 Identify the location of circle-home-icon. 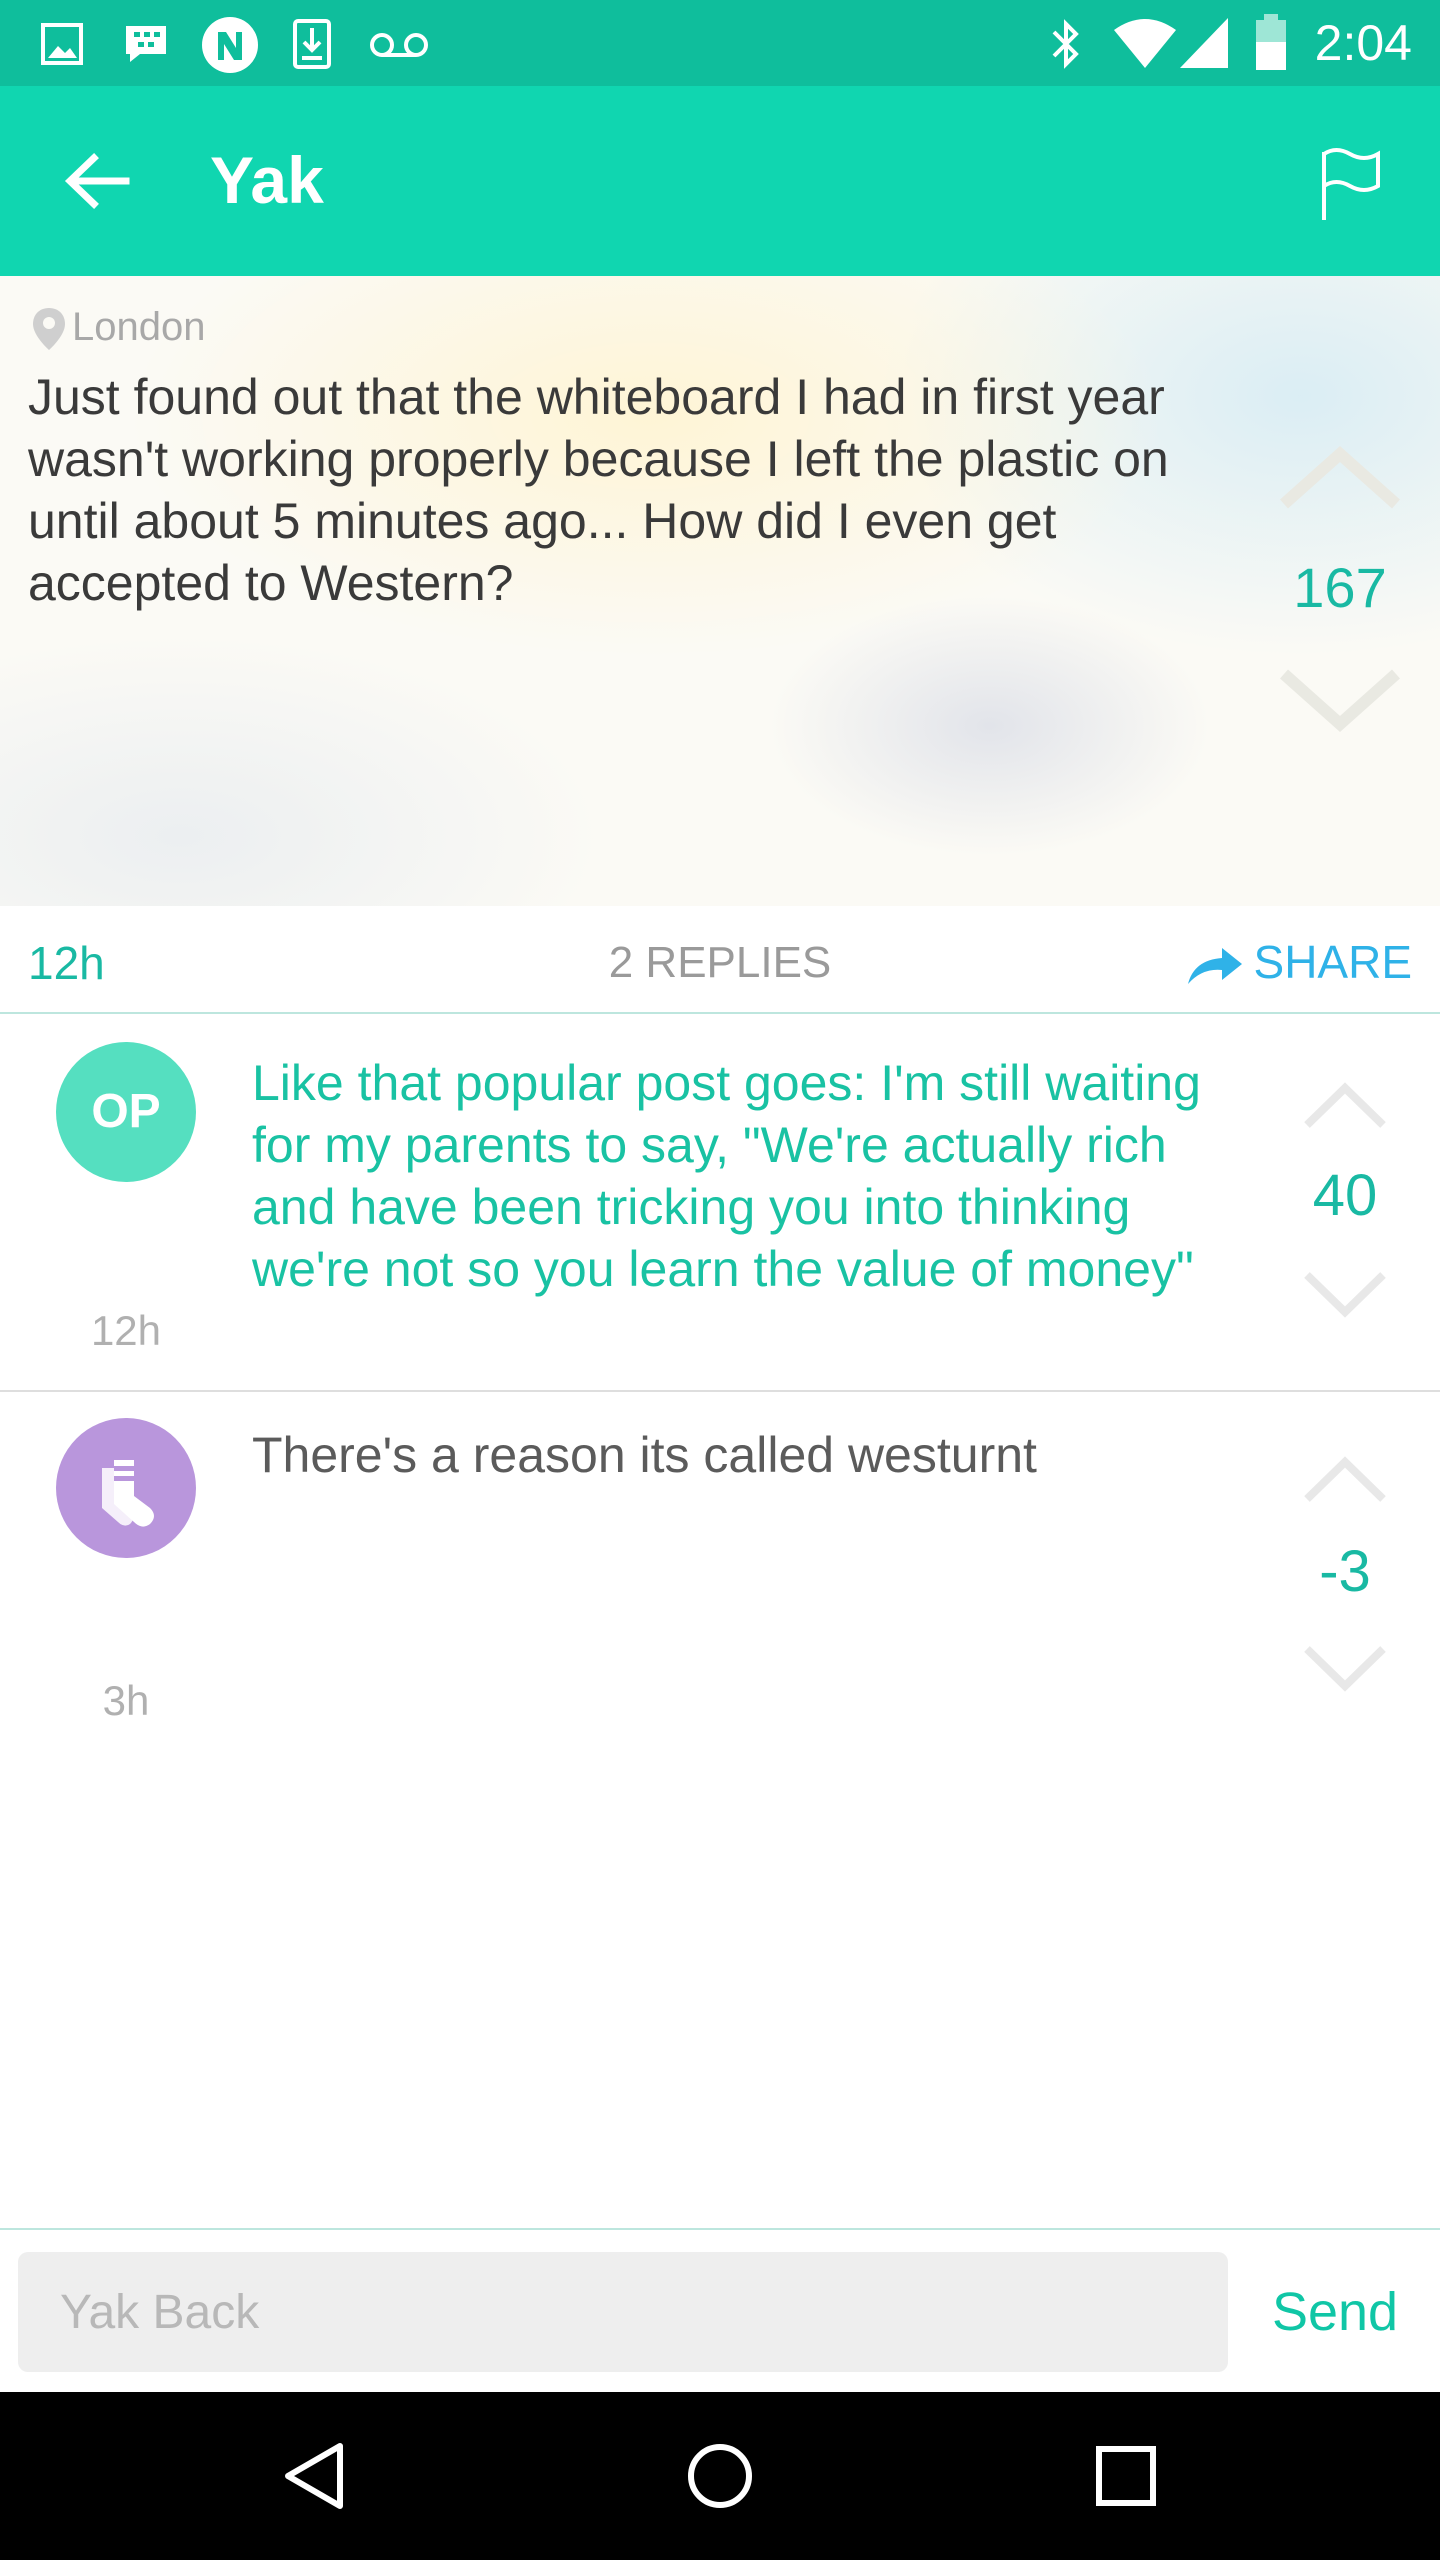
(720, 2476).